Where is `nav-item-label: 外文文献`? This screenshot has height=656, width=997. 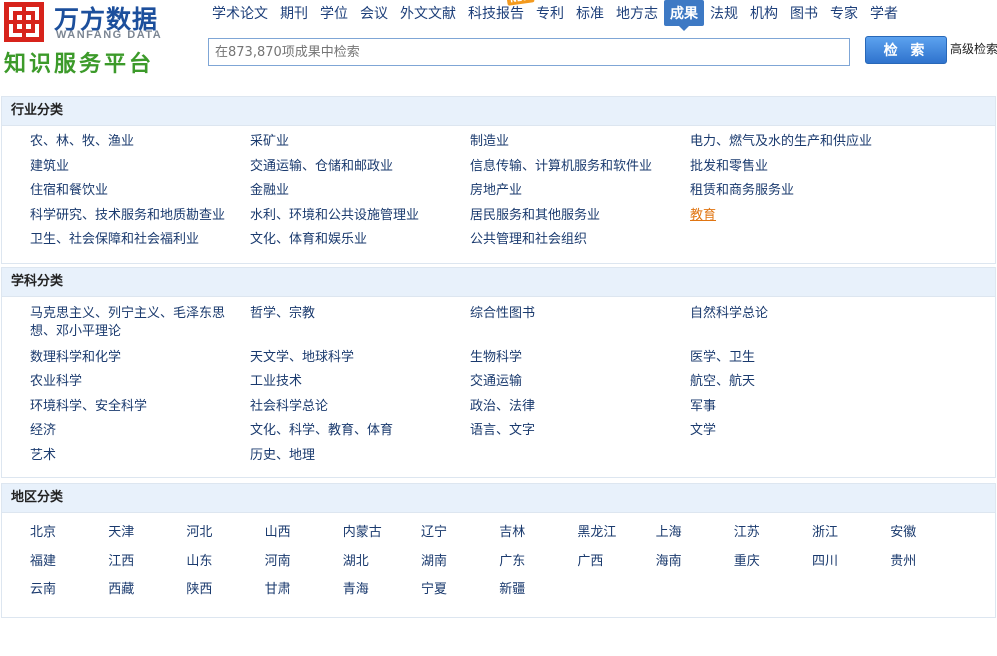 nav-item-label: 外文文献 is located at coordinates (428, 14).